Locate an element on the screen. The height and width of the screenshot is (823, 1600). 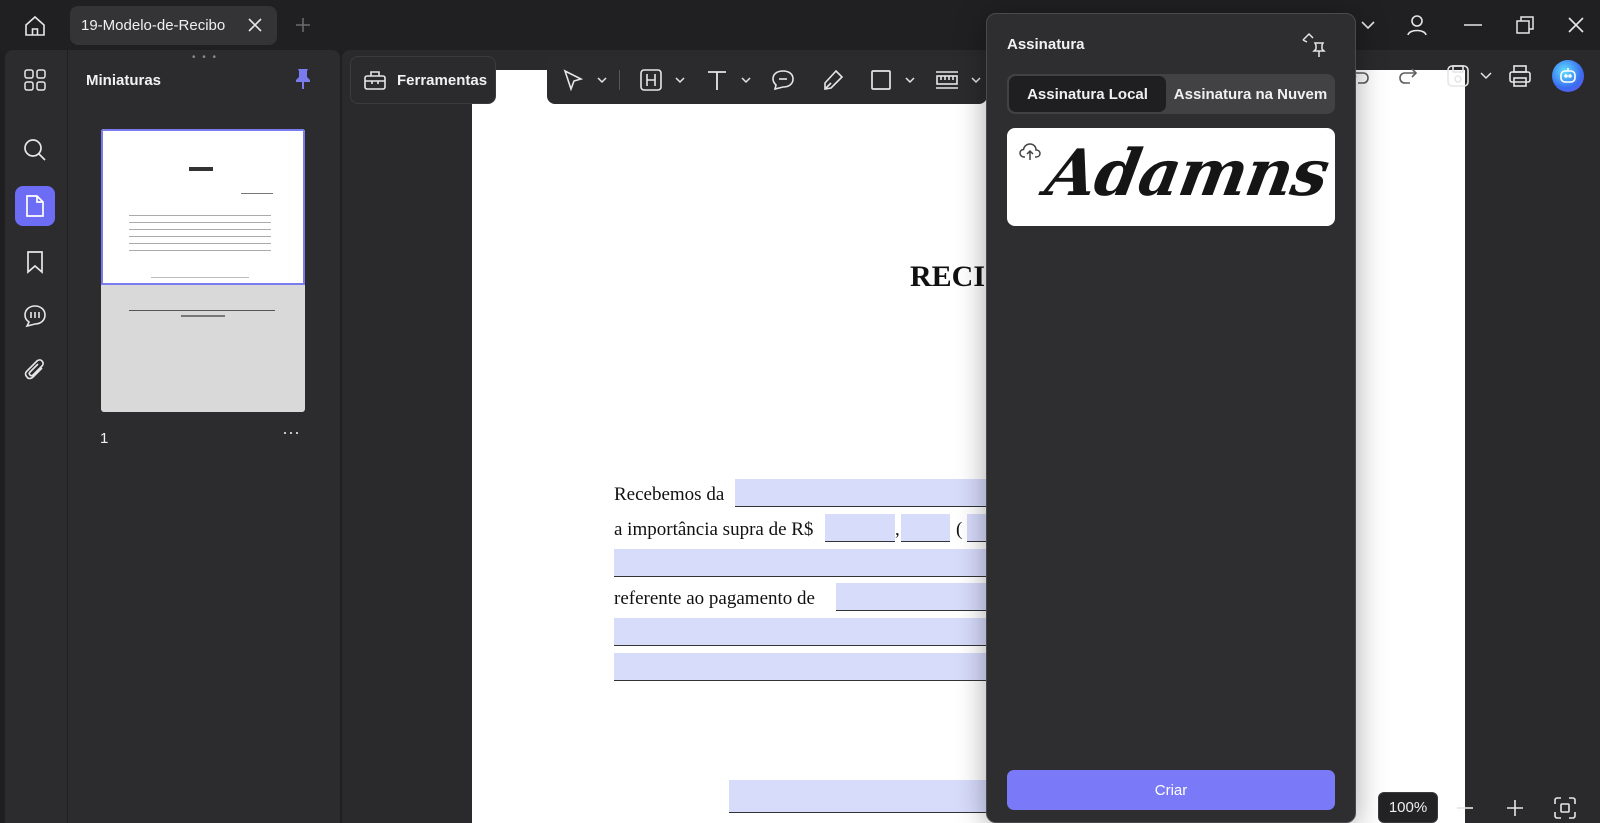
user-icon is located at coordinates (1417, 25).